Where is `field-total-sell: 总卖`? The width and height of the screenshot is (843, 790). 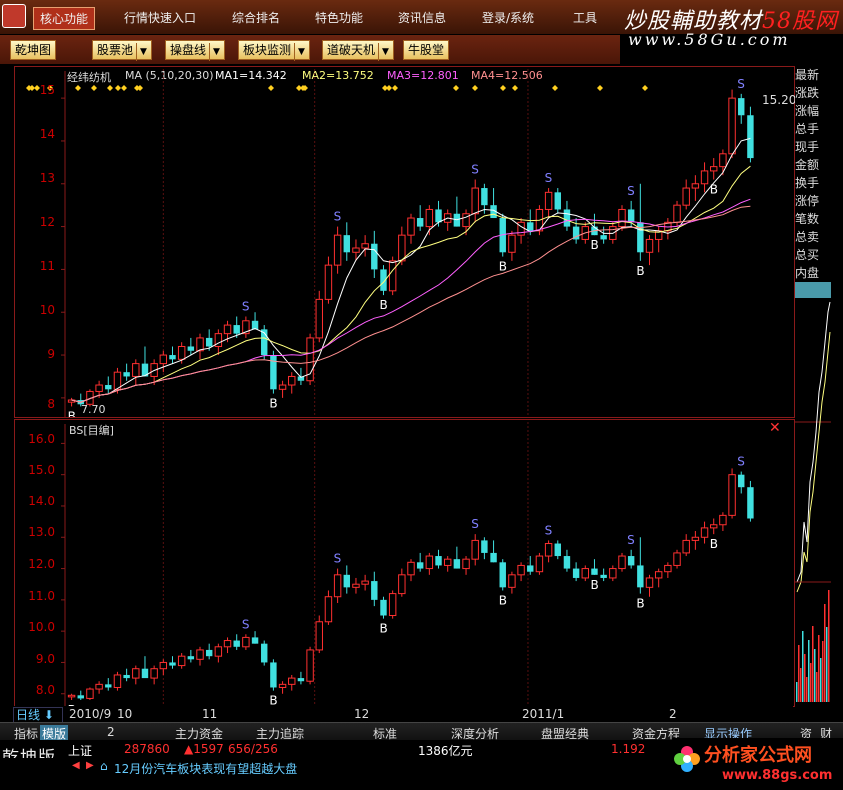 field-total-sell: 总卖 is located at coordinates (813, 237).